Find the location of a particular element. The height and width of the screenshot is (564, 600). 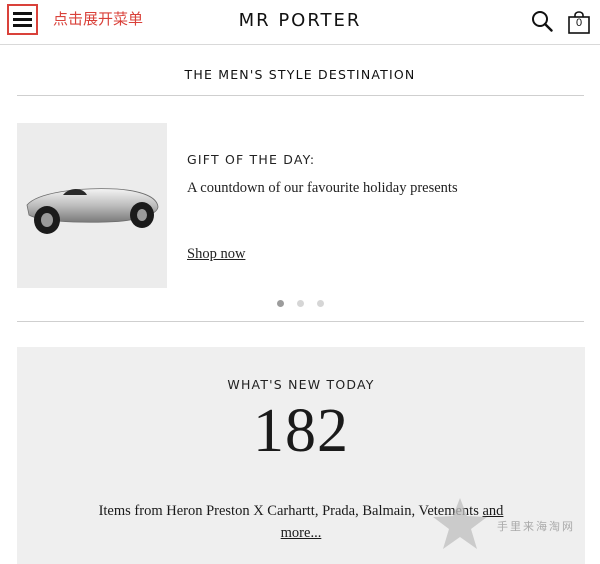

shop-now-link: Shop now is located at coordinates (216, 254).